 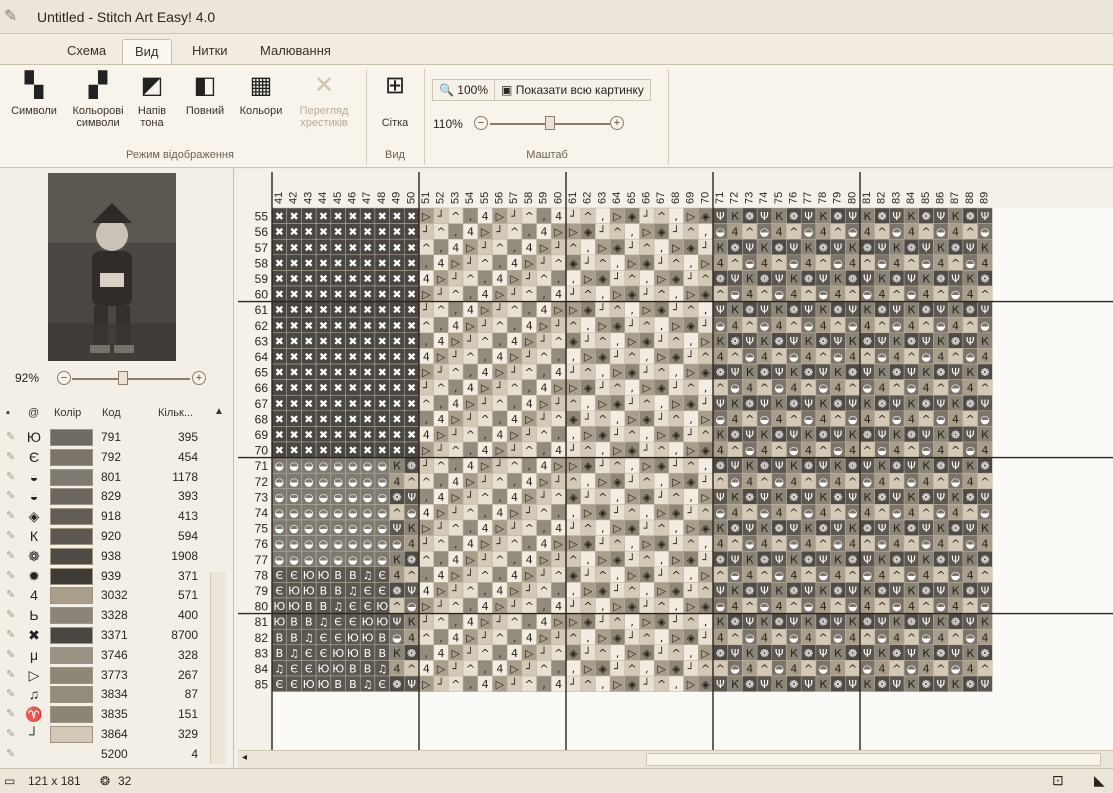 I want to click on legend-scrollbar, so click(x=218, y=668).